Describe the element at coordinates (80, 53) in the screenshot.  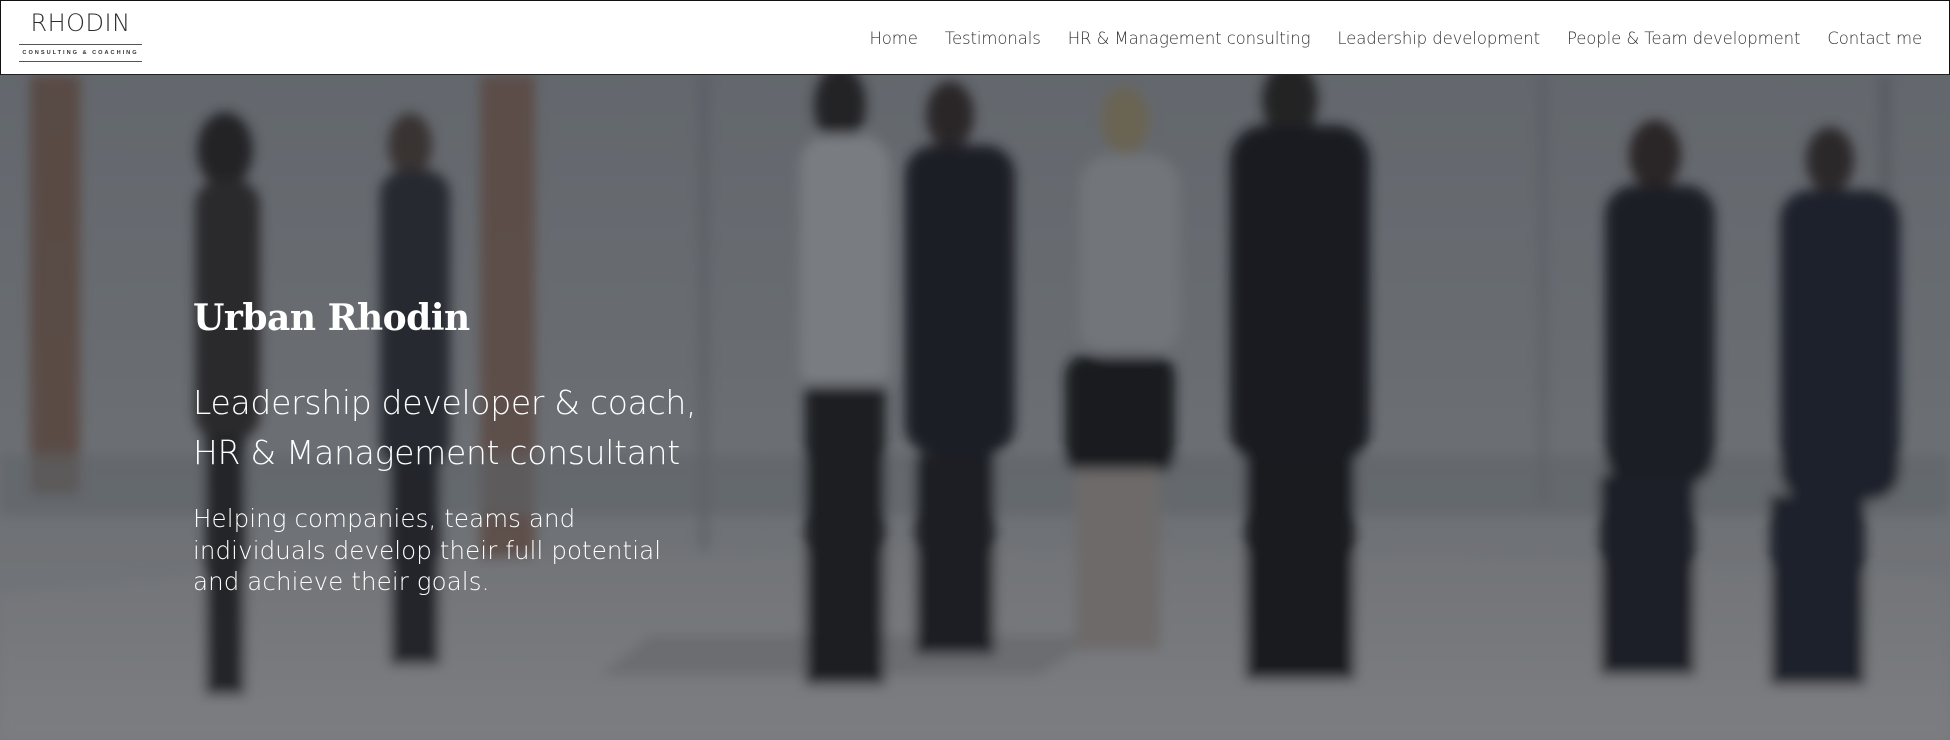
I see `logo-tagline: CONSULTING & COACHING` at that location.